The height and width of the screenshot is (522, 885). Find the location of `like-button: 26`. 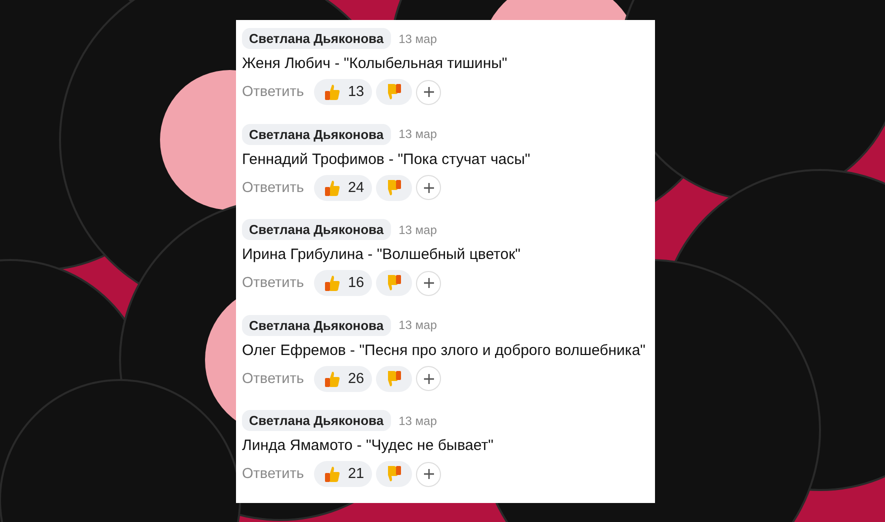

like-button: 26 is located at coordinates (343, 379).